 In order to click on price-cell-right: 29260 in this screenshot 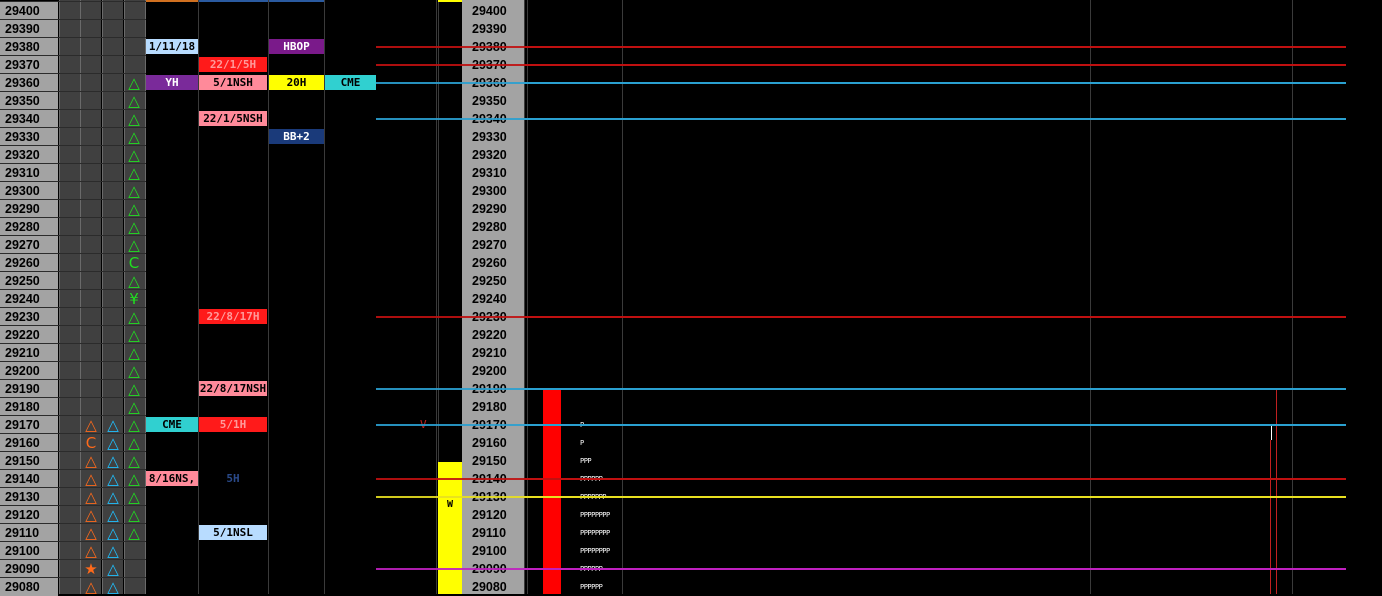, I will do `click(495, 263)`.